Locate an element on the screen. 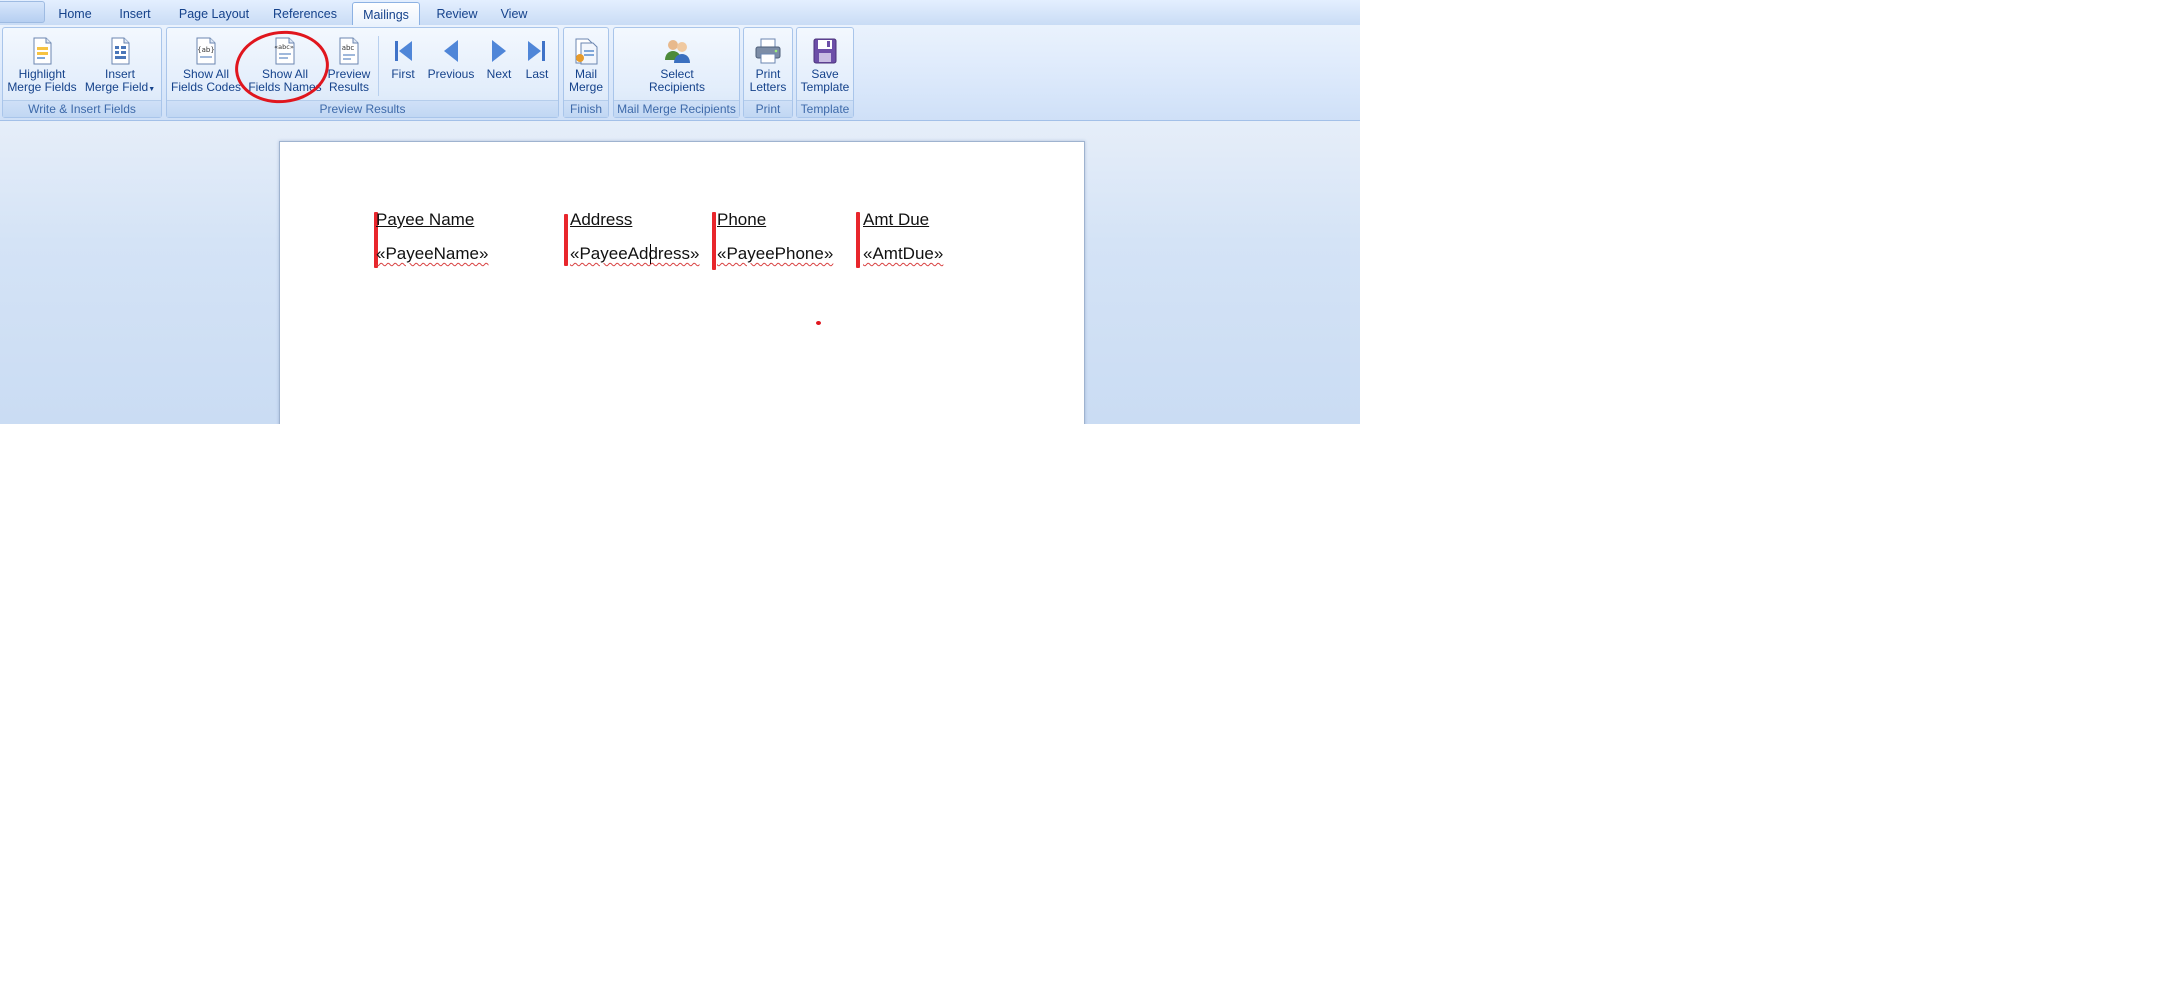 This screenshot has height=994, width=2174. highlight-merge-fields-button: Highlight Merge Fields is located at coordinates (42, 65).